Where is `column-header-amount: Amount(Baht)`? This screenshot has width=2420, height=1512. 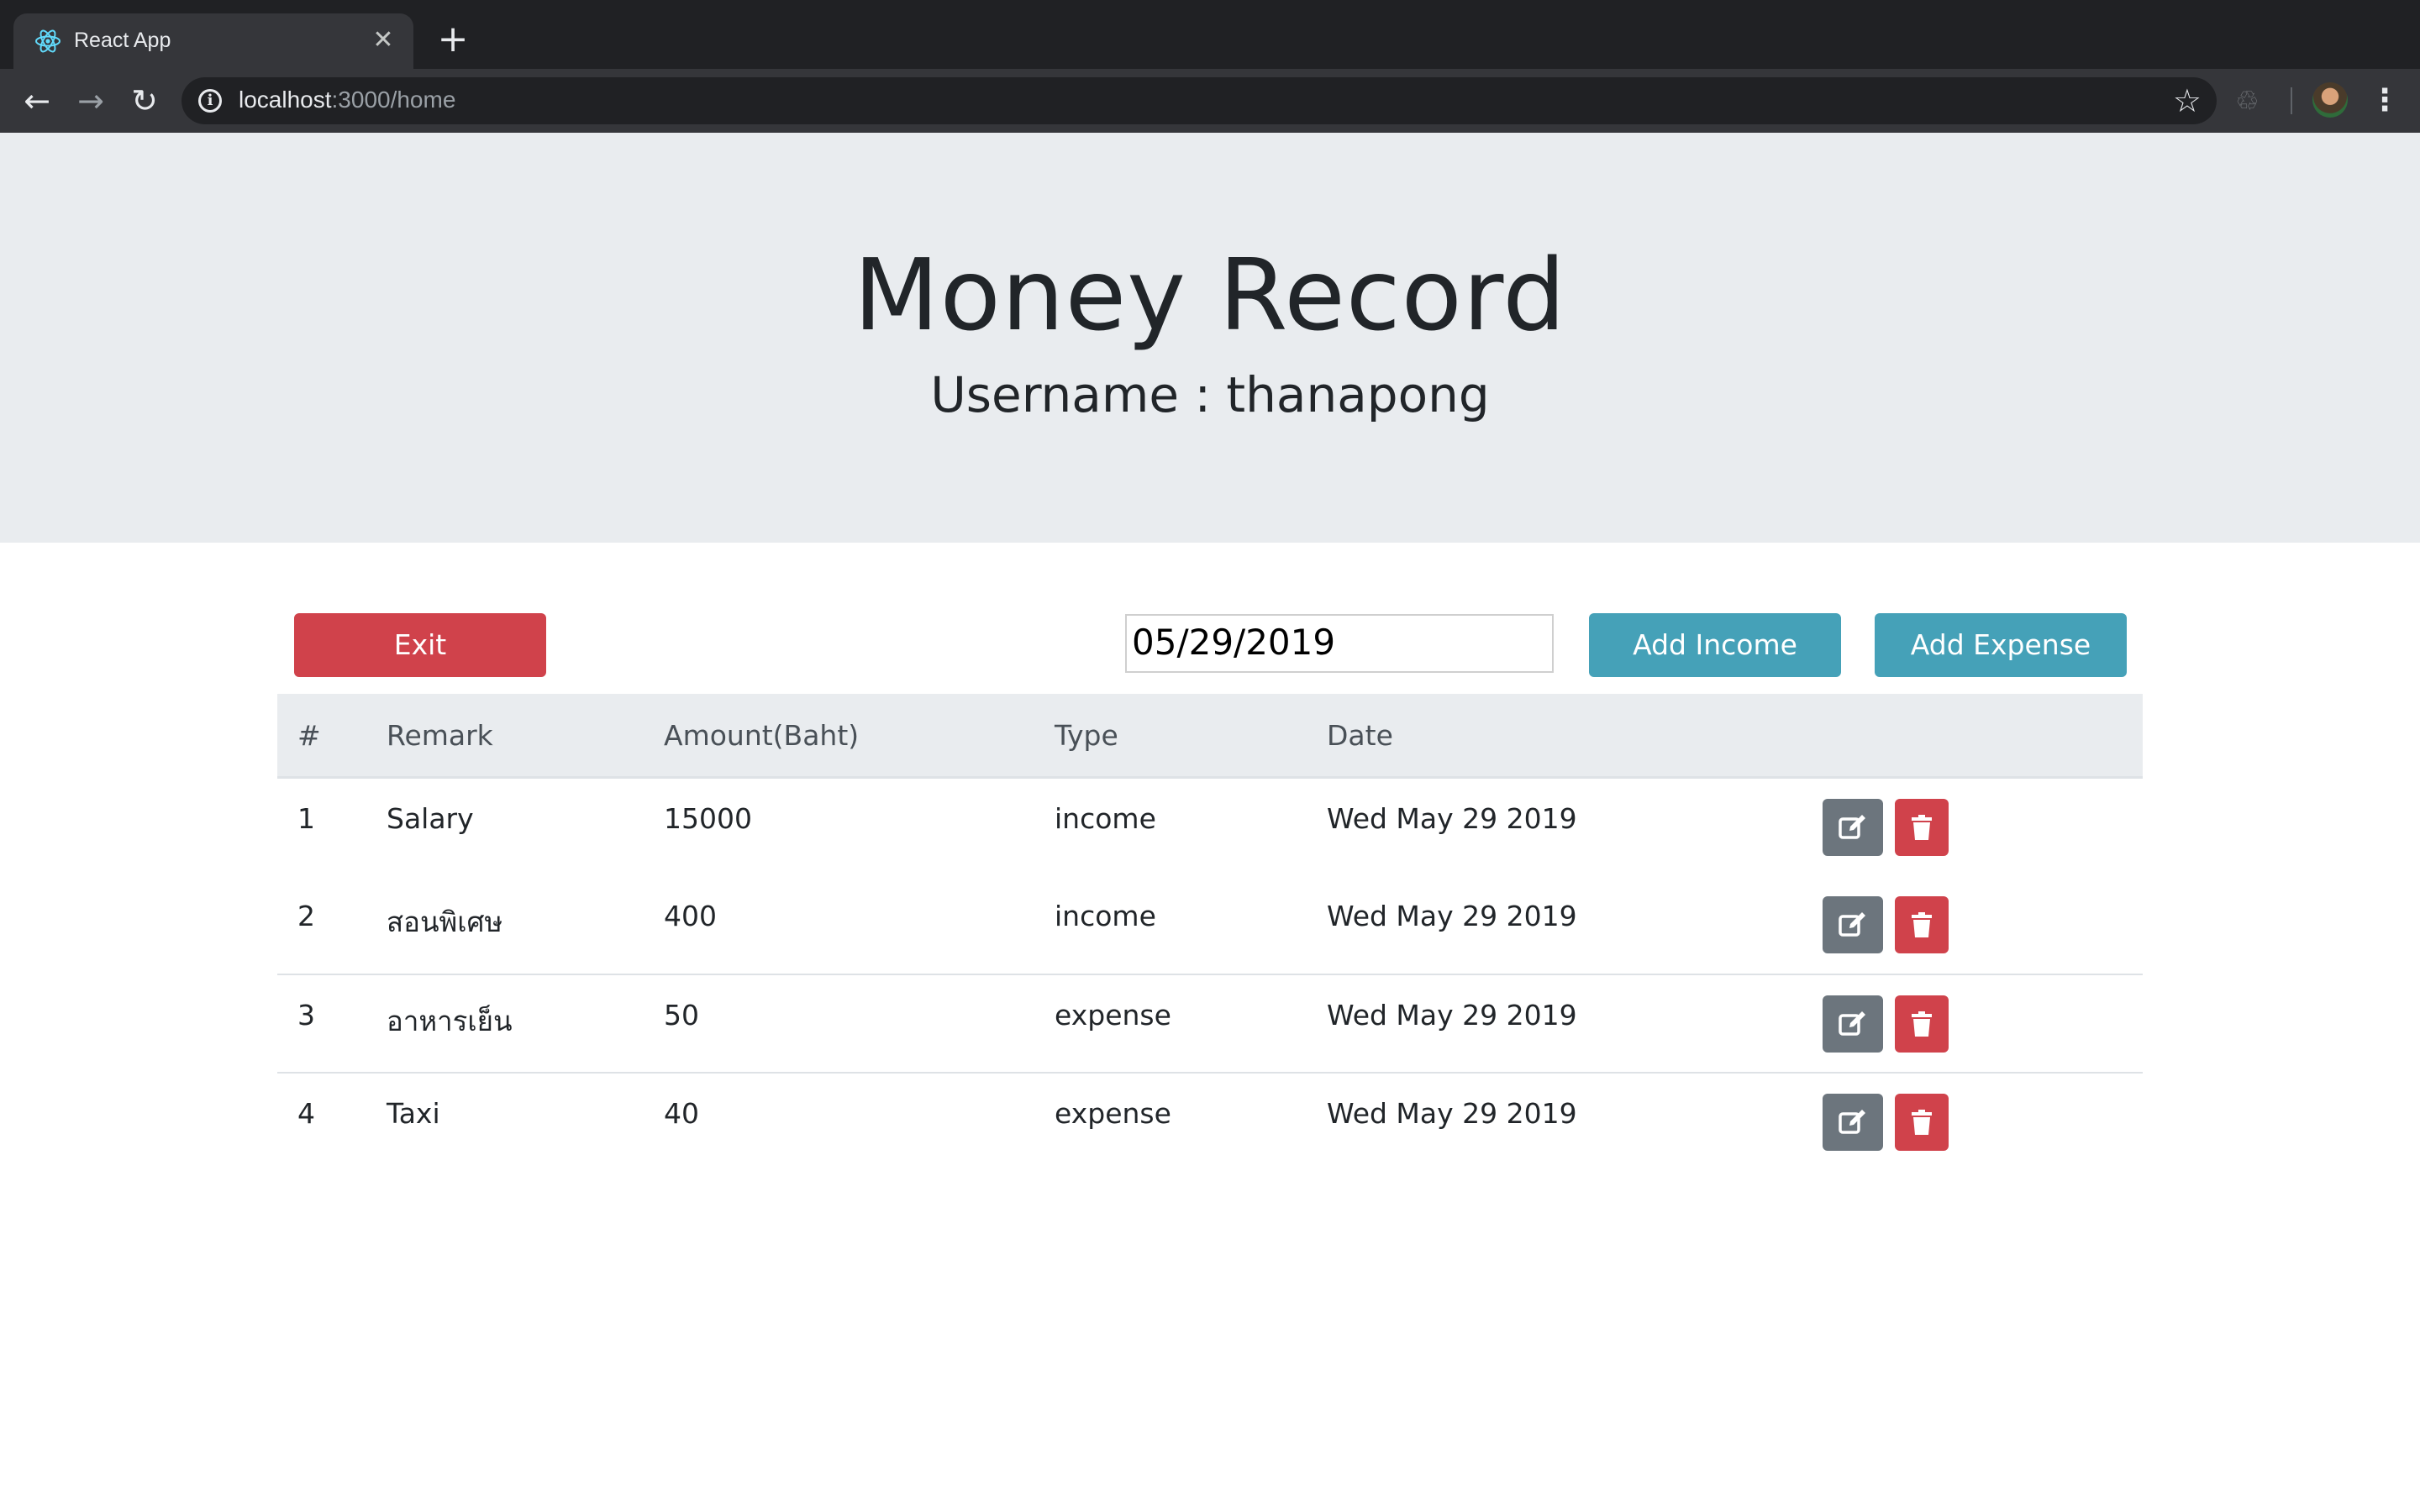
column-header-amount: Amount(Baht) is located at coordinates (859, 736).